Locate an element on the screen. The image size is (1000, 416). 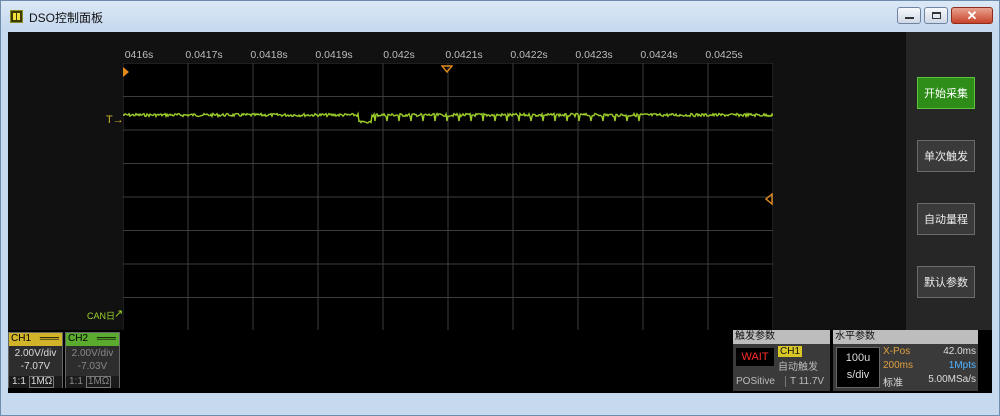
ch1-panel: CH1 ═══ 2.00V/div -7.07V 1:1 1MΩ is located at coordinates (35, 360).